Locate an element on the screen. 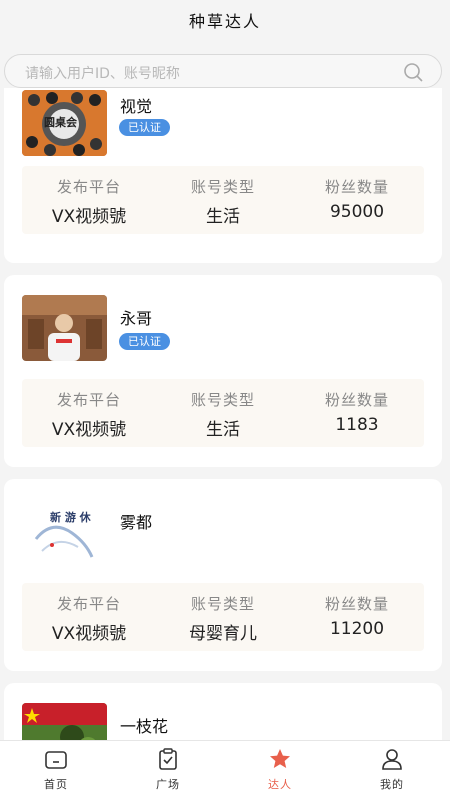 The image size is (450, 800). avatar: 圆桌会 is located at coordinates (64, 123).